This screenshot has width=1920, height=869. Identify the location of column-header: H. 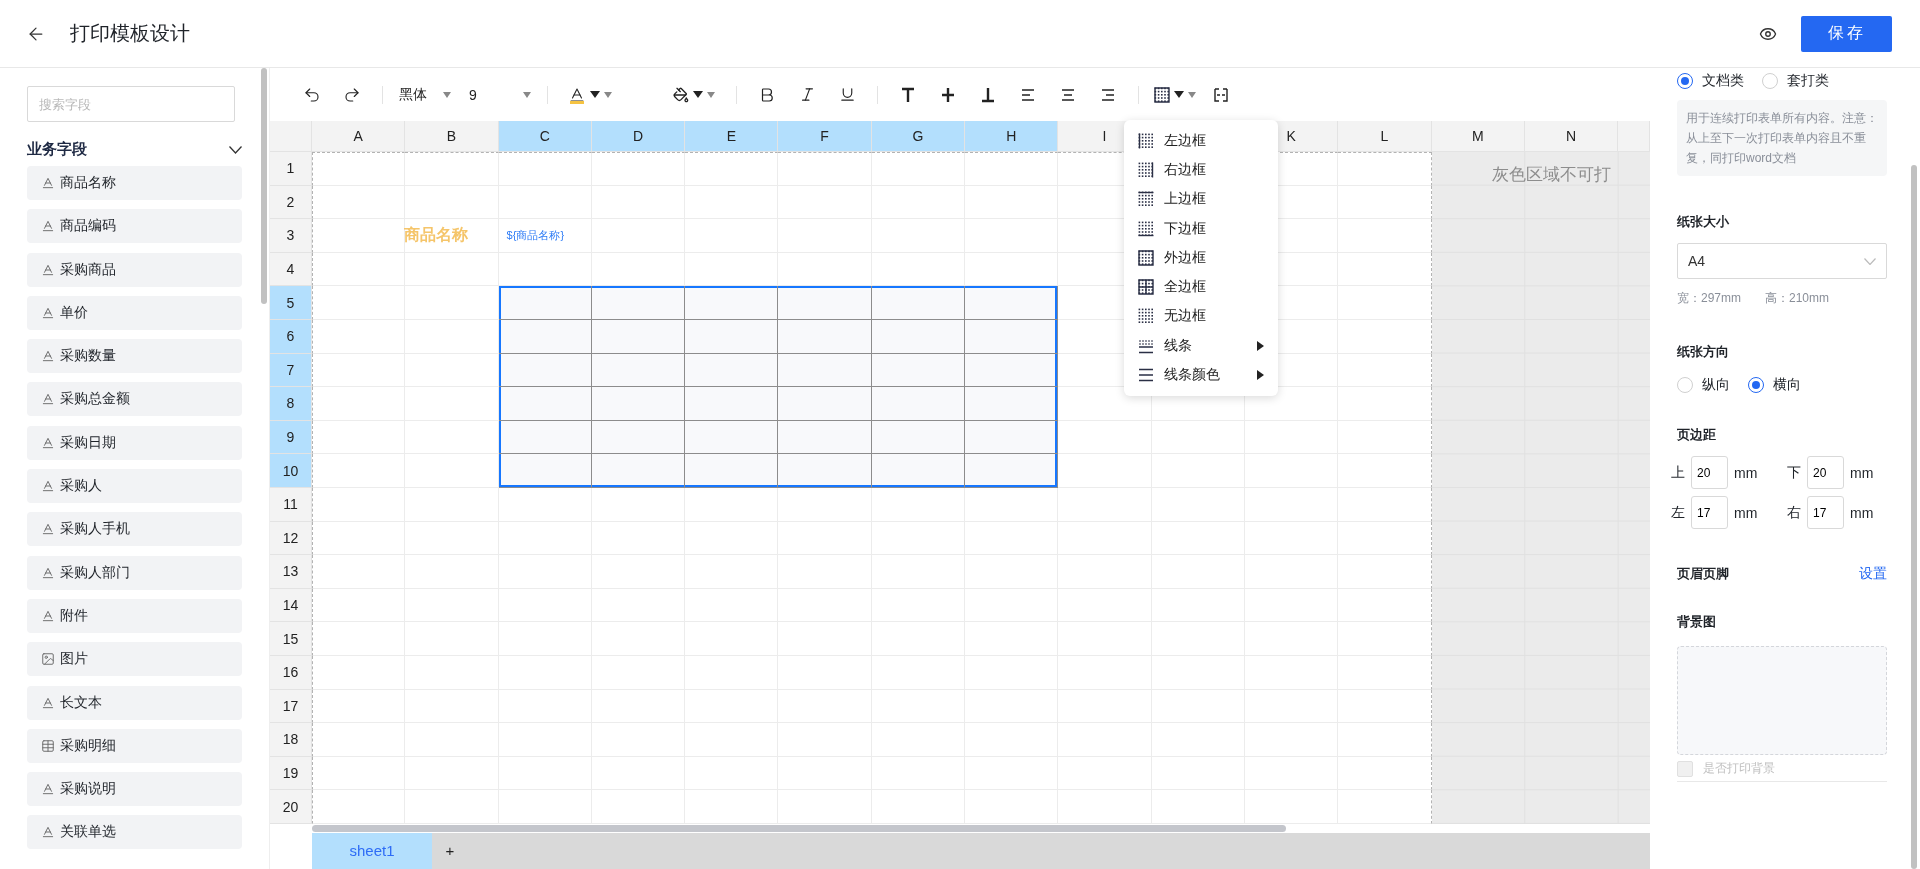
(1012, 136).